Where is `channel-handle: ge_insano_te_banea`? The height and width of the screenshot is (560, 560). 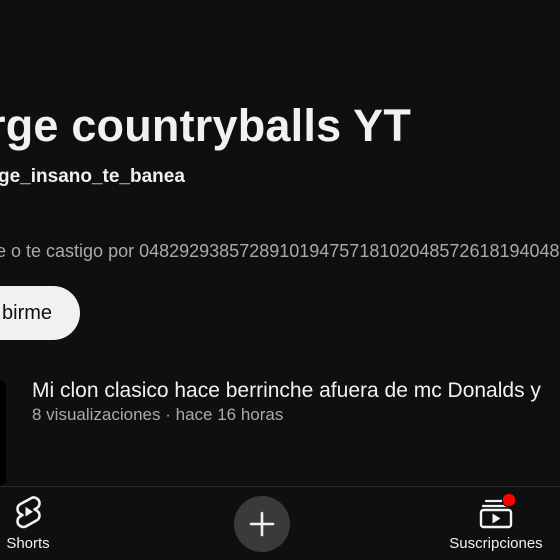
channel-handle: ge_insano_te_banea is located at coordinates (92, 177).